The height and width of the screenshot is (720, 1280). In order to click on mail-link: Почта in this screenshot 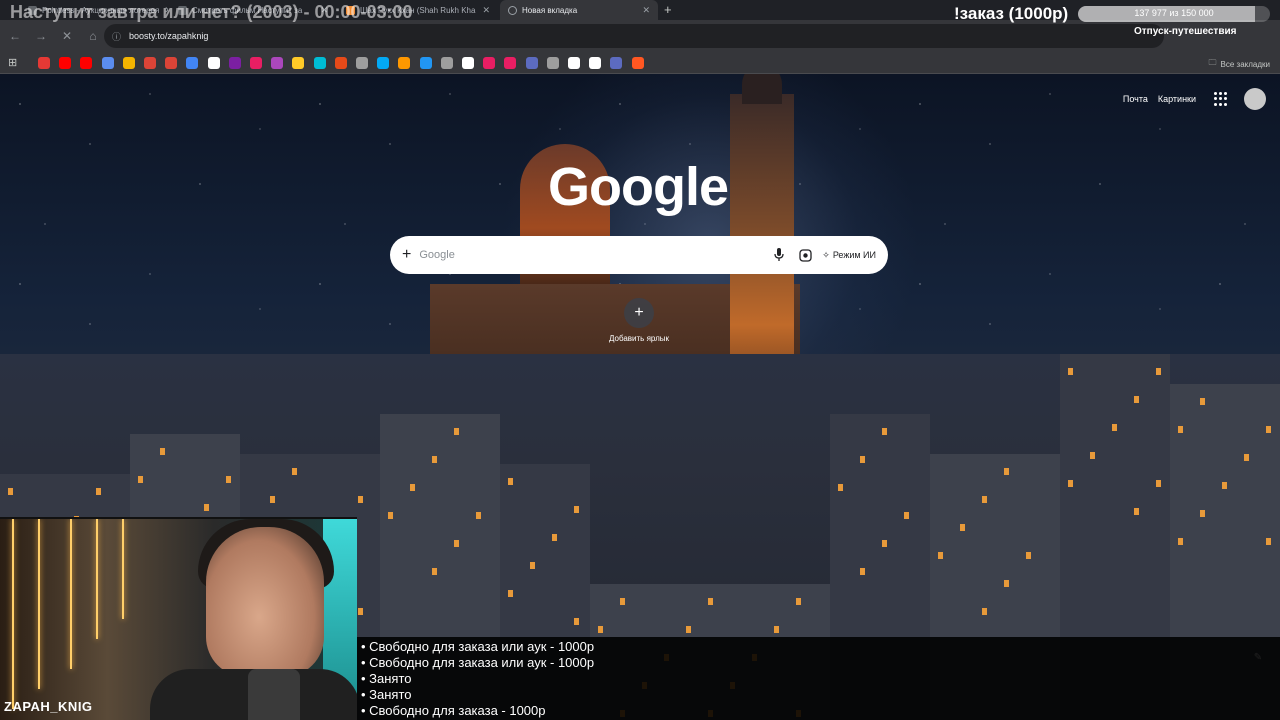, I will do `click(1135, 99)`.